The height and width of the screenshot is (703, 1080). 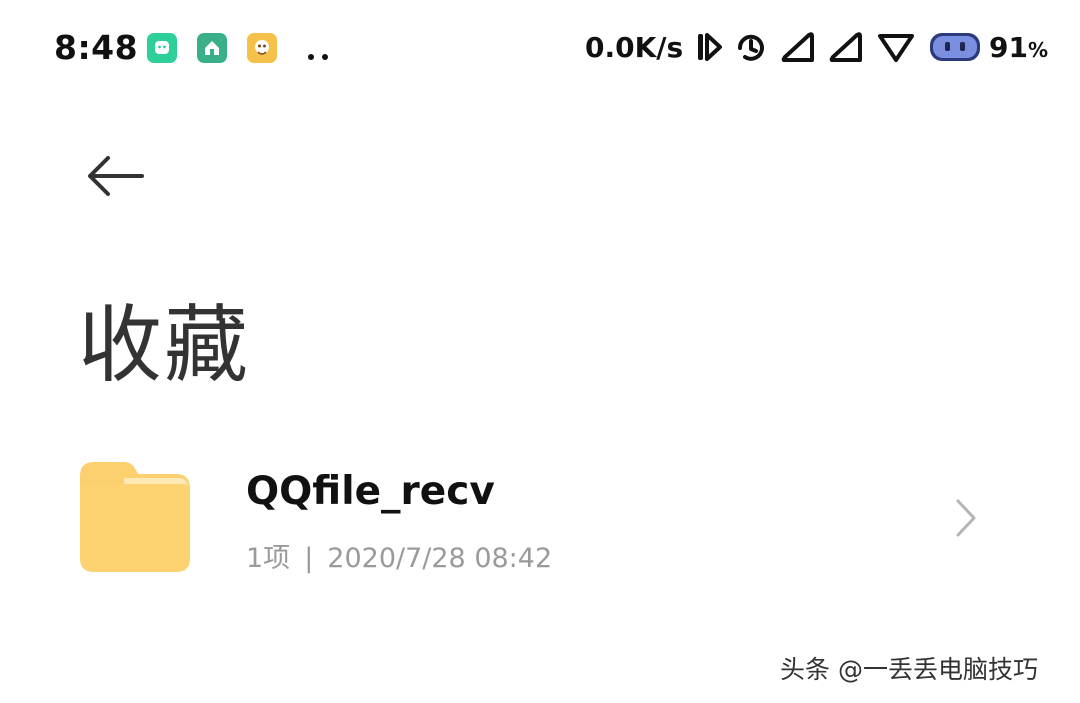 What do you see at coordinates (96, 47) in the screenshot?
I see `status-time: 8:48` at bounding box center [96, 47].